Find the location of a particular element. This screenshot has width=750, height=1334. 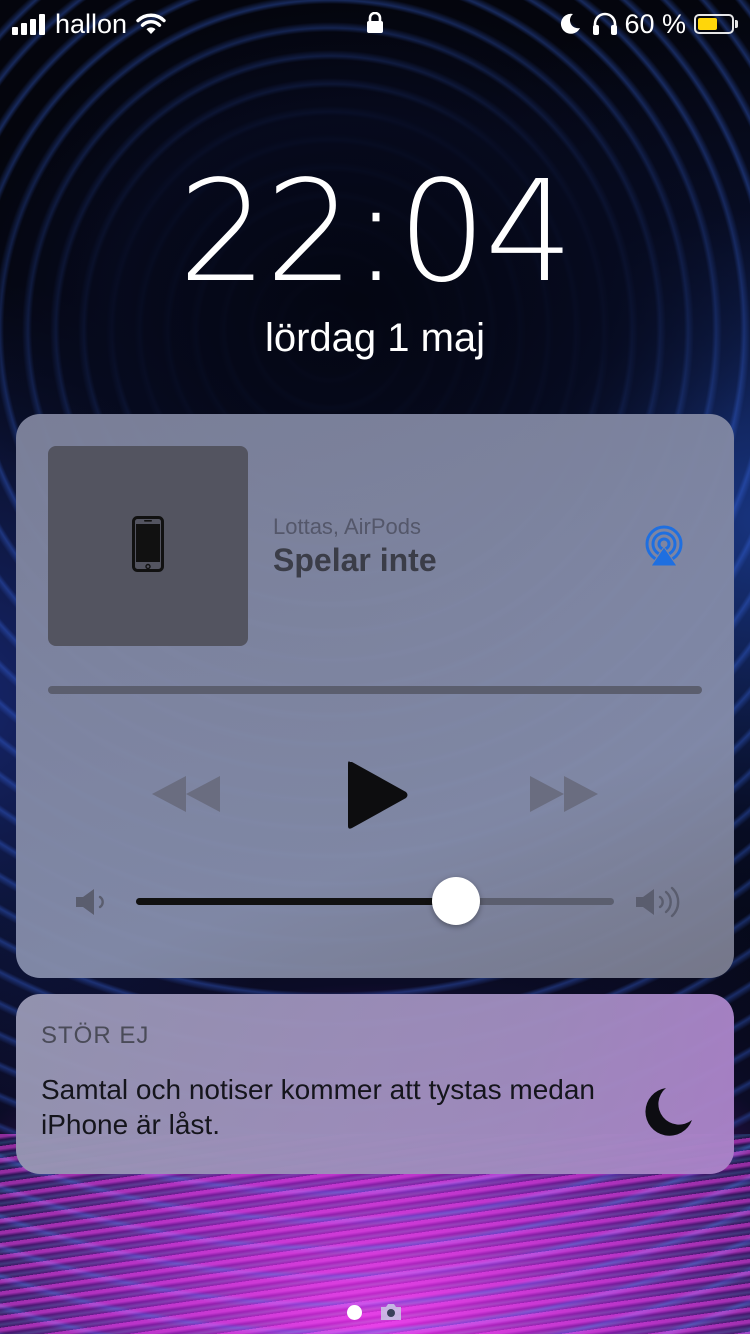

status-bar: hallon 60 % is located at coordinates (375, 24).